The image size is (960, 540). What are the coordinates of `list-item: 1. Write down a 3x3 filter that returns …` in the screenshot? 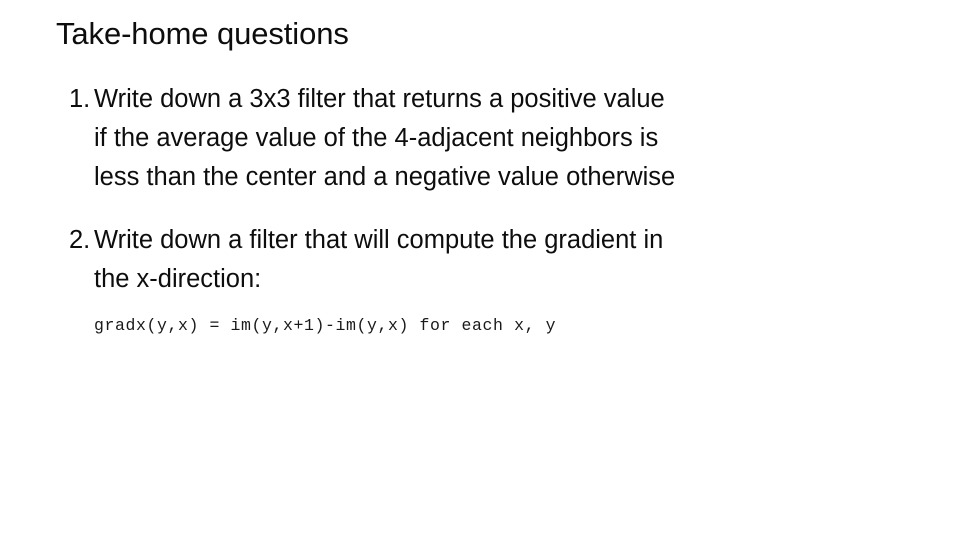 It's located at (366, 138).